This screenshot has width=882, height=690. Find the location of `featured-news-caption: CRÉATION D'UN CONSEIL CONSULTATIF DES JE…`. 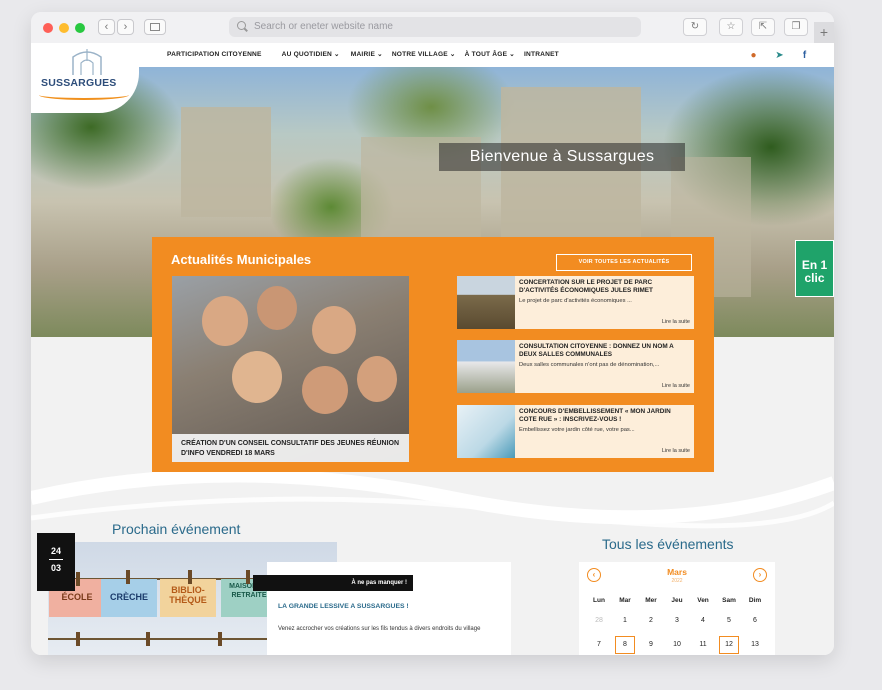

featured-news-caption: CRÉATION D'UN CONSEIL CONSULTATIF DES JE… is located at coordinates (290, 448).